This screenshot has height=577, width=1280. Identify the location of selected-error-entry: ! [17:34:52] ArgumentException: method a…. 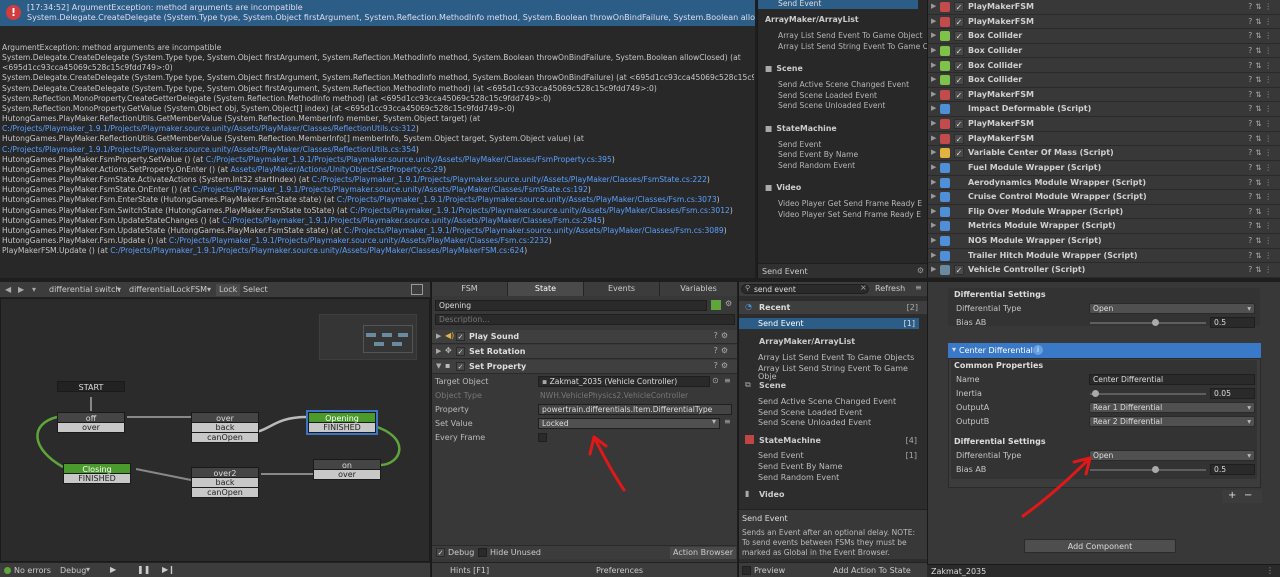
(377, 13).